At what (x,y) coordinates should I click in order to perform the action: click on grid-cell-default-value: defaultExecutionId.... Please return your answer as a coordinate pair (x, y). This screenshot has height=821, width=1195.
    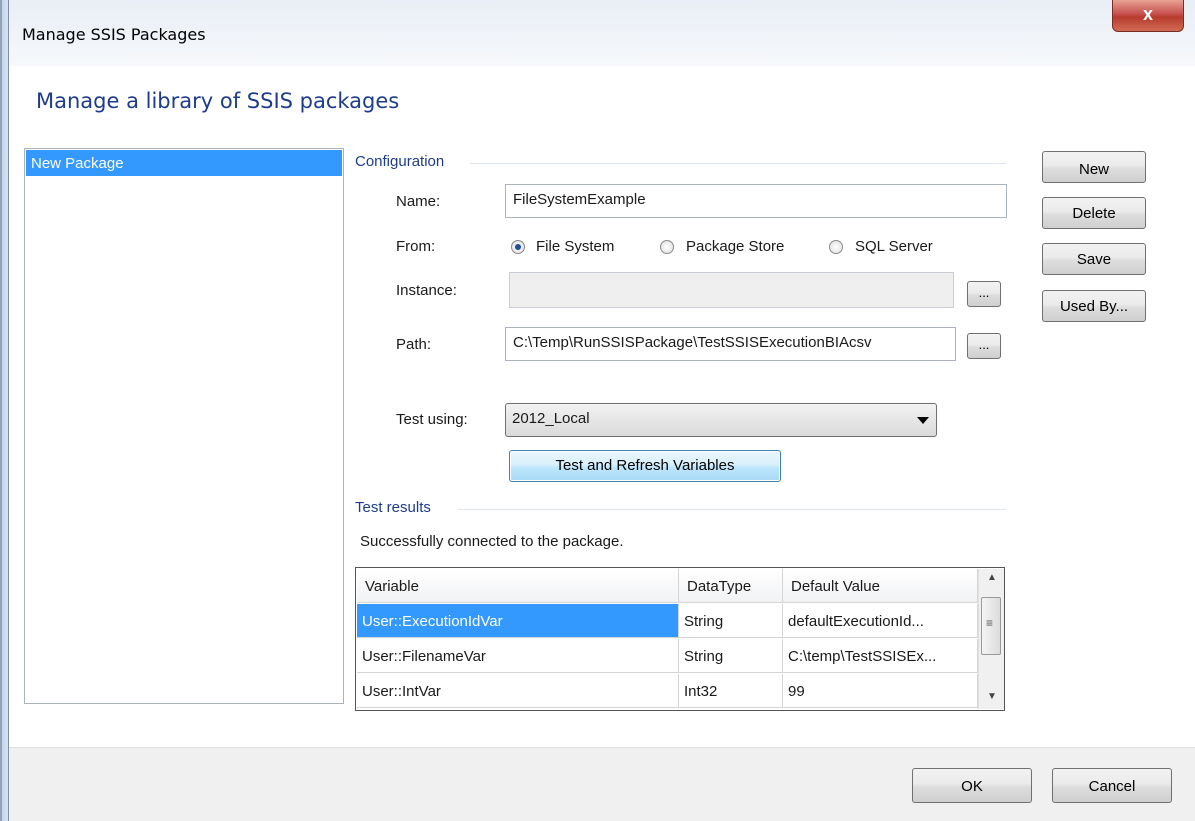
    Looking at the image, I should click on (880, 621).